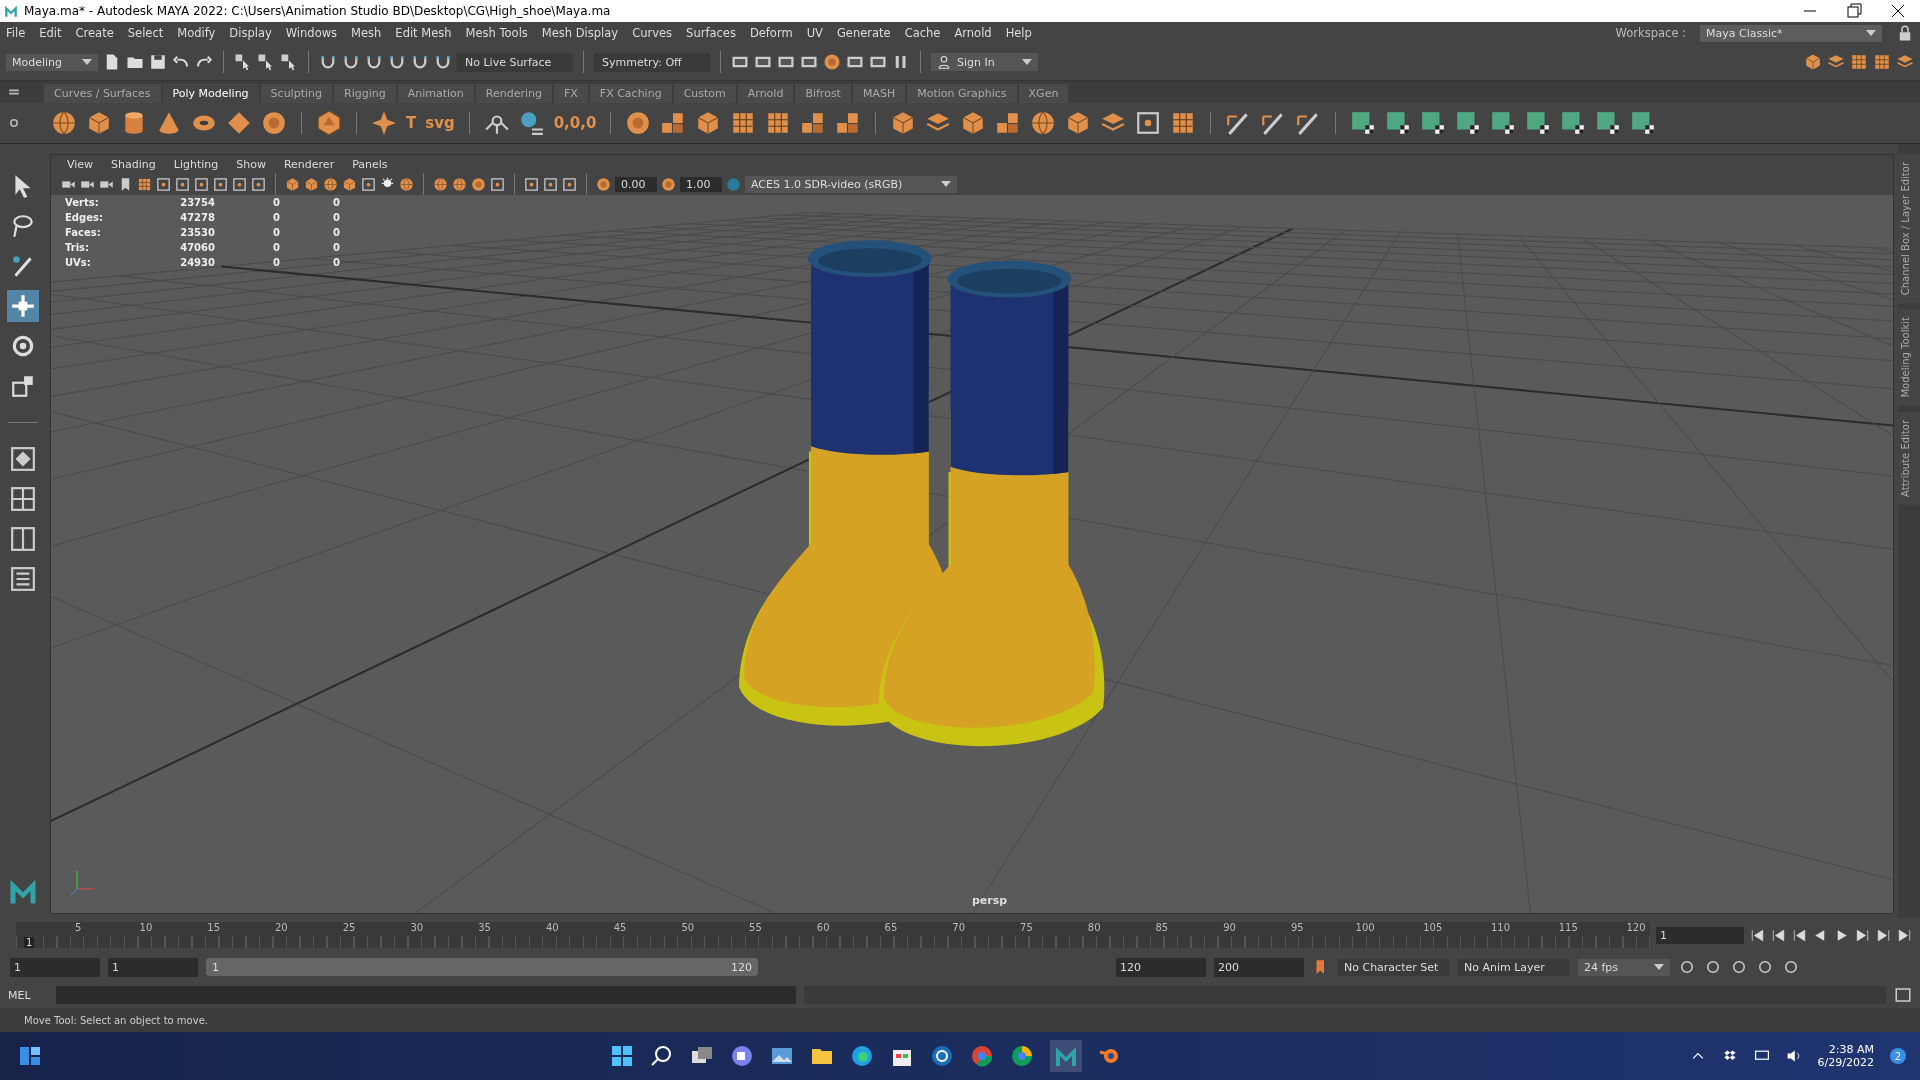  Describe the element at coordinates (329, 123) in the screenshot. I see `polyhedron-icon` at that location.